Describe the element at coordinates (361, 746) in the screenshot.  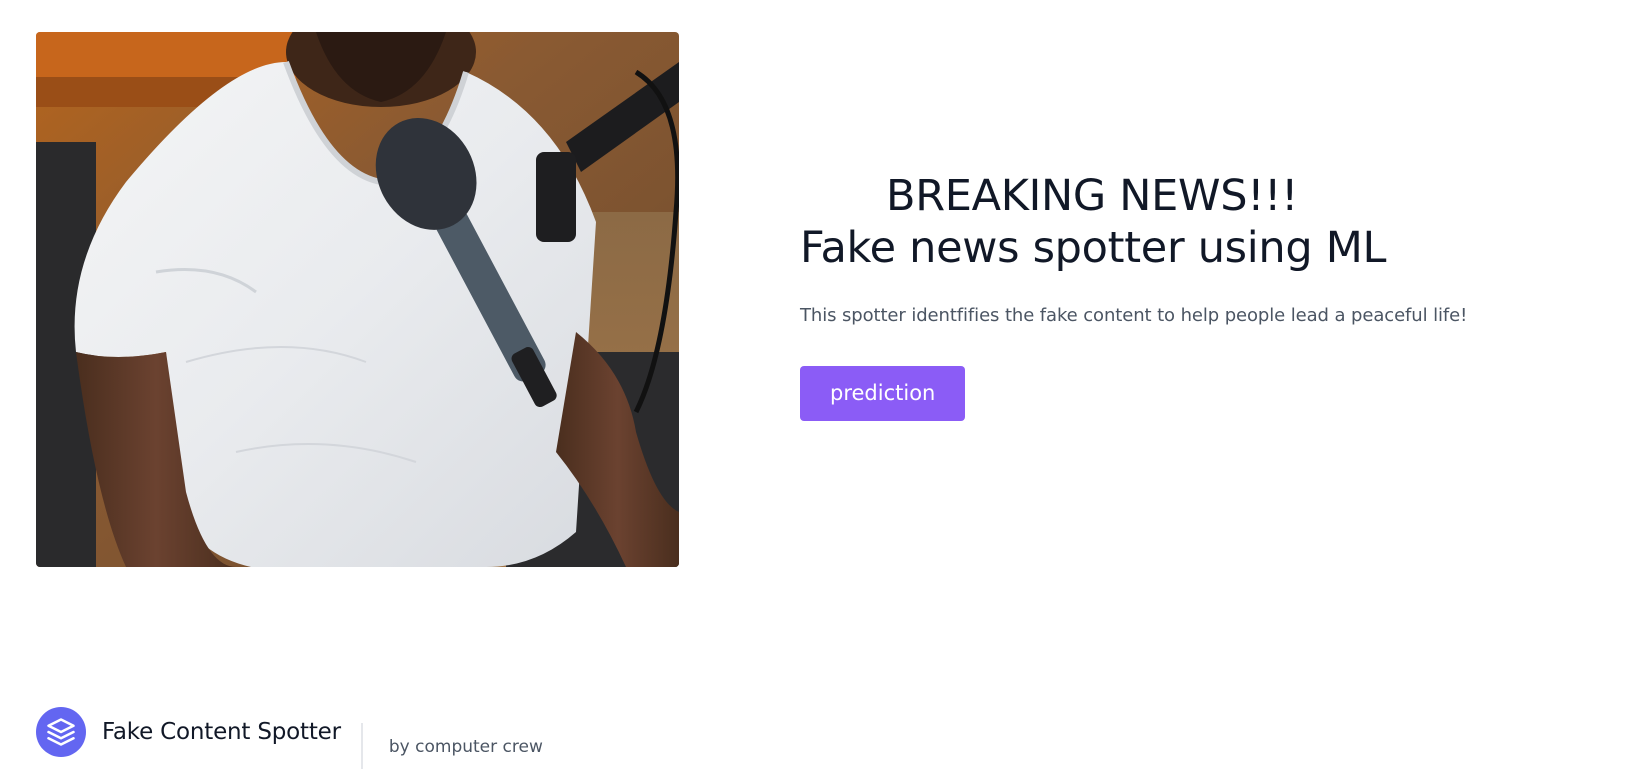
I see `footer-divider` at that location.